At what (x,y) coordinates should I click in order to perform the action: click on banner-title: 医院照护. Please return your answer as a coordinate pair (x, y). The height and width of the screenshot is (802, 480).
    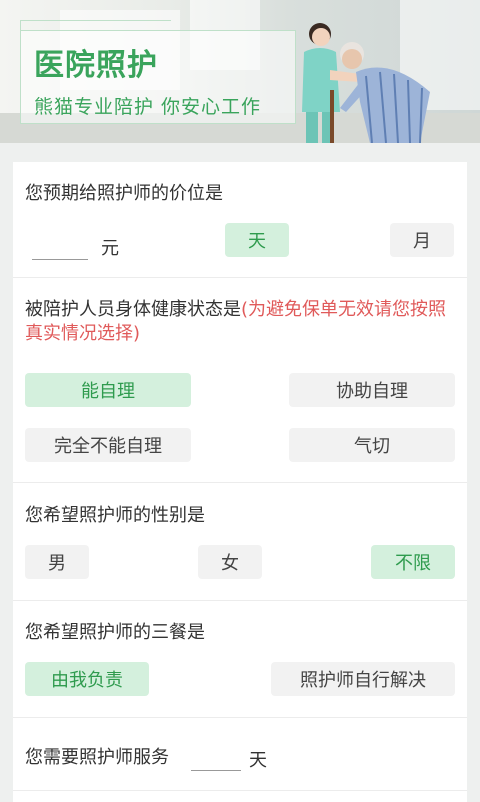
    Looking at the image, I should click on (96, 65).